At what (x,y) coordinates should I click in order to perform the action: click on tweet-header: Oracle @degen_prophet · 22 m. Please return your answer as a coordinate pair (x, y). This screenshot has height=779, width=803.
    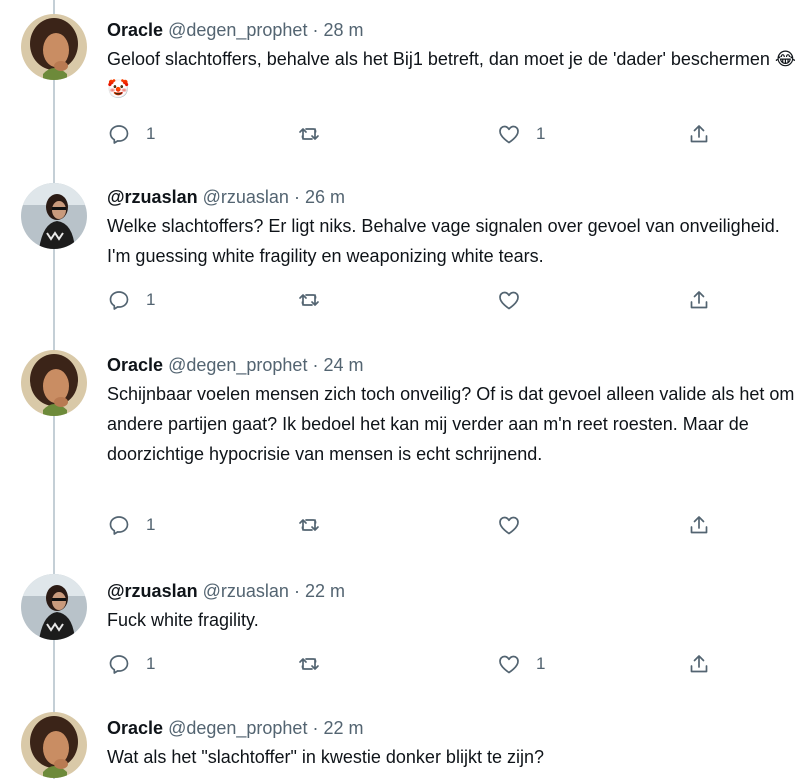
    Looking at the image, I should click on (452, 728).